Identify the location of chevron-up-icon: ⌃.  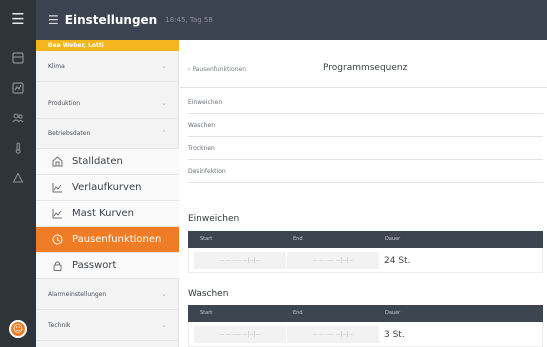
(164, 133).